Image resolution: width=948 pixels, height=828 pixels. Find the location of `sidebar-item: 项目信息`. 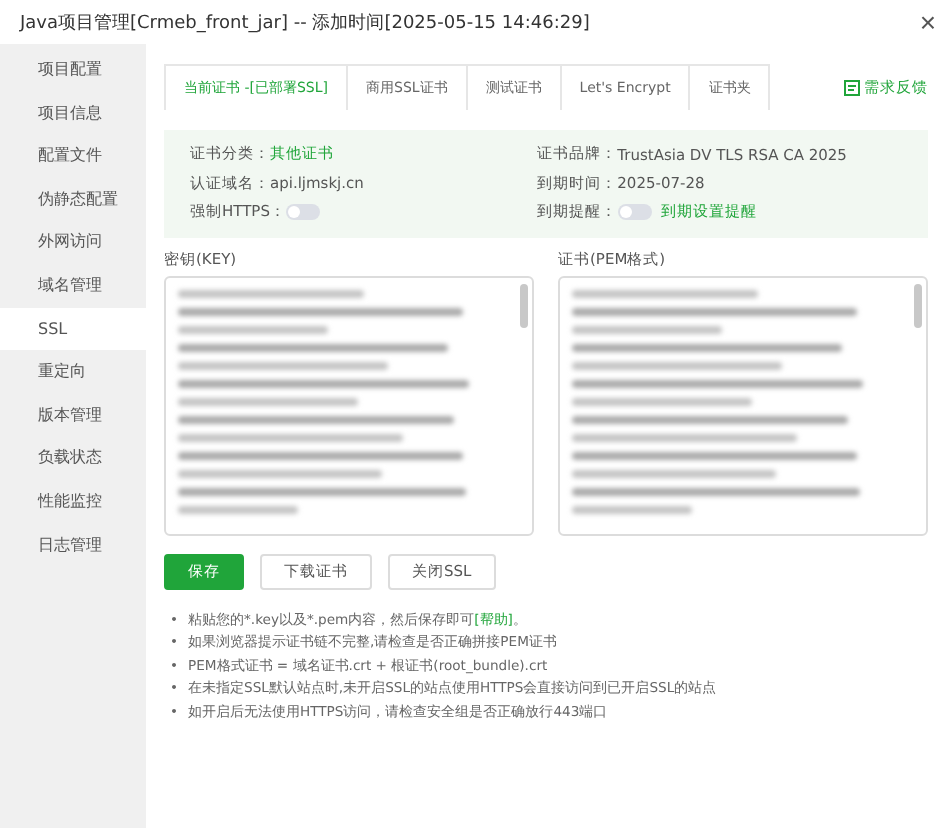

sidebar-item: 项目信息 is located at coordinates (73, 113).